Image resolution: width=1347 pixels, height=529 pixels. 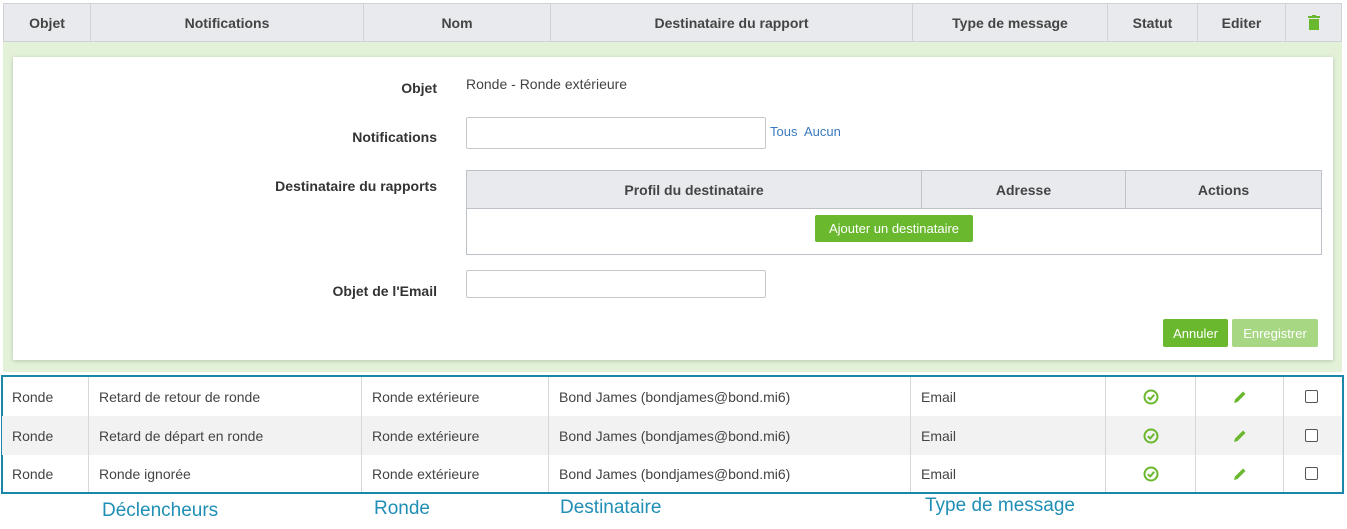 What do you see at coordinates (457, 22) in the screenshot?
I see `header-nom: Nom` at bounding box center [457, 22].